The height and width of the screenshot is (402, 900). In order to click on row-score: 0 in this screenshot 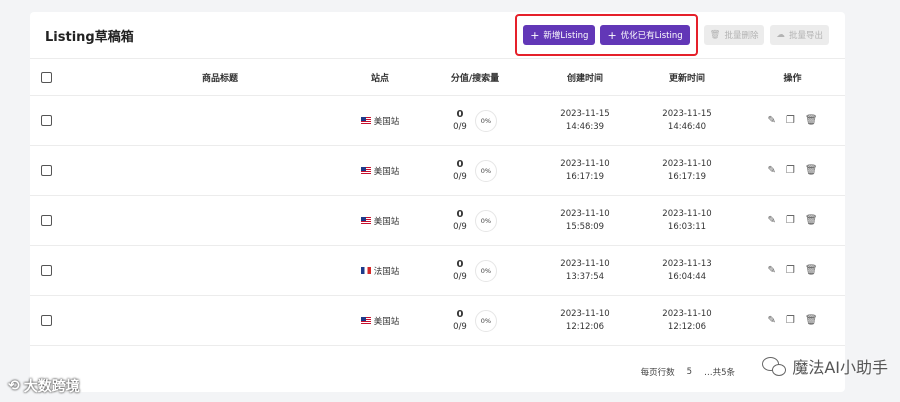, I will do `click(460, 264)`.